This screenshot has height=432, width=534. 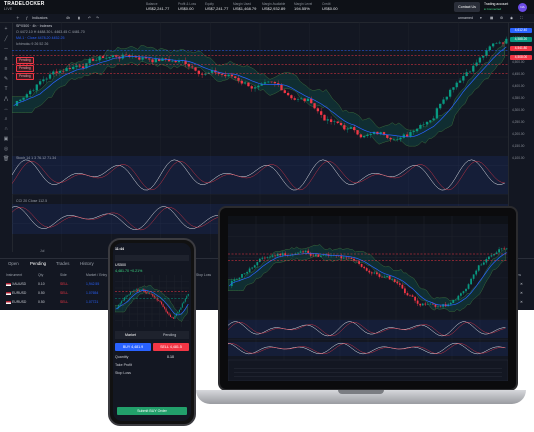 I want to click on buy-button: BUY 4,481.9, so click(x=133, y=347).